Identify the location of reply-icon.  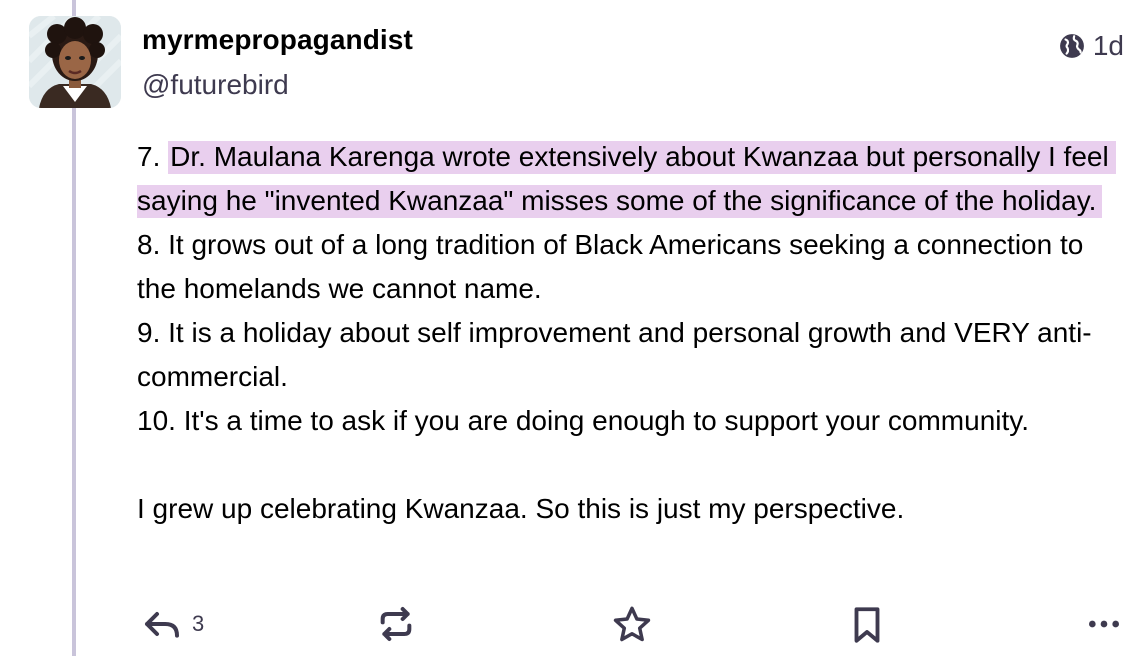
(162, 625).